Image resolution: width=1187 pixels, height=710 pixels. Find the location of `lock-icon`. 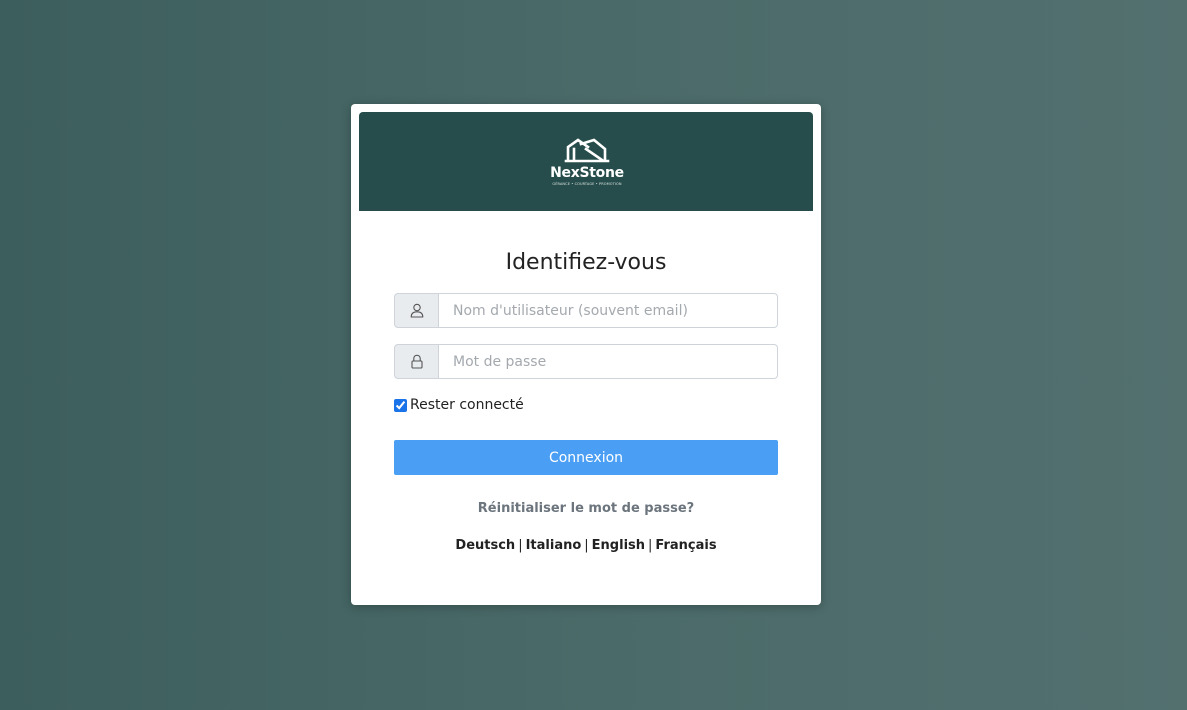

lock-icon is located at coordinates (416, 361).